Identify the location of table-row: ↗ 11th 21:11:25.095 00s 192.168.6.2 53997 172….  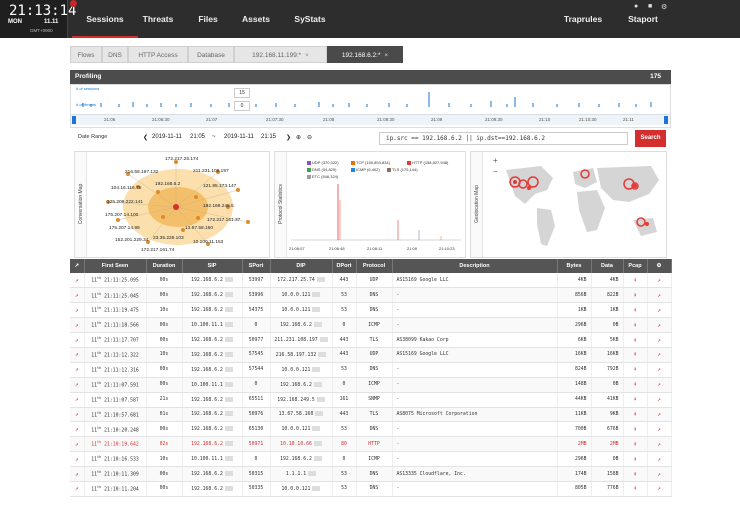
(371, 281).